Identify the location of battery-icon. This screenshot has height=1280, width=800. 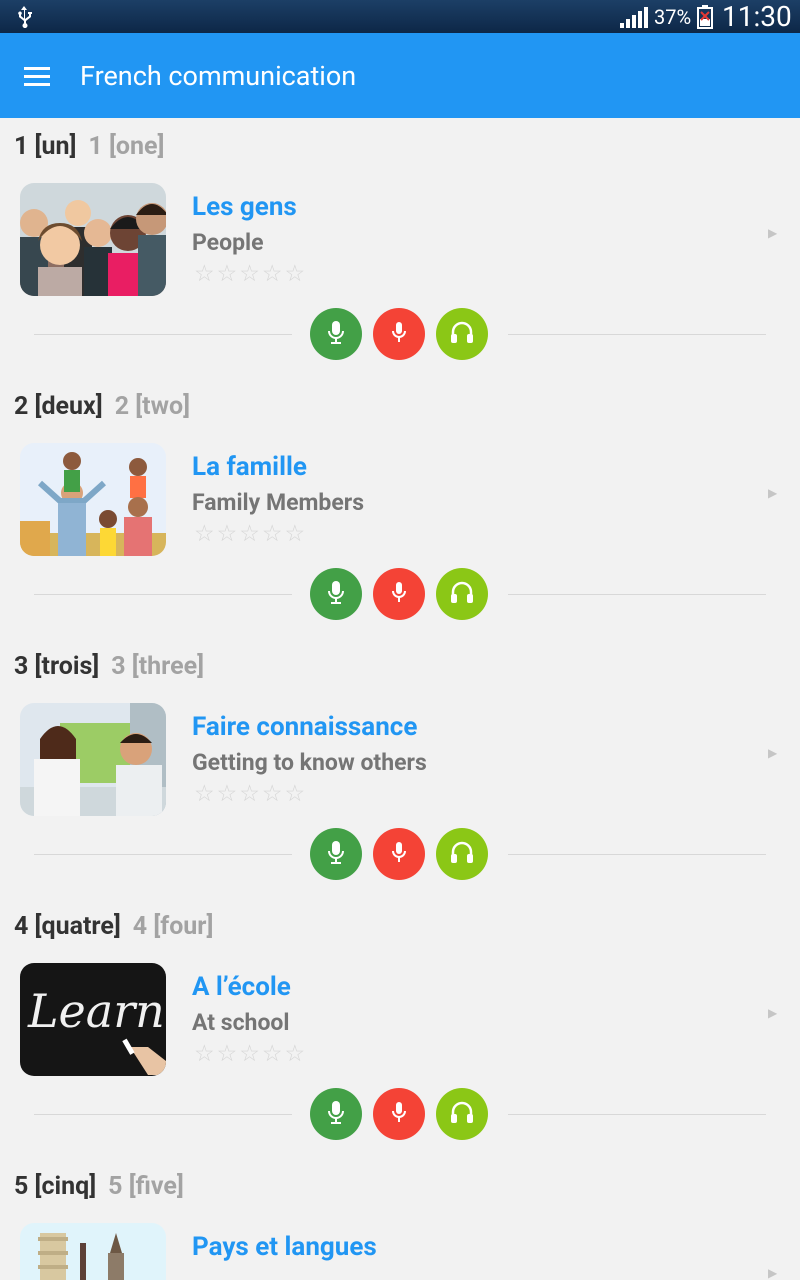
(705, 19).